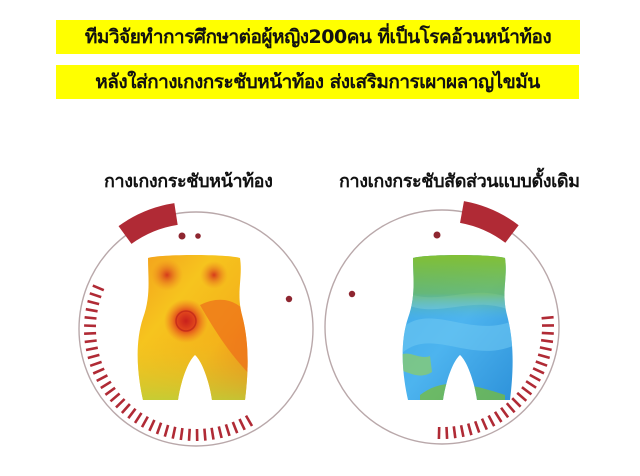 Image resolution: width=640 pixels, height=476 pixels. I want to click on left-hotspot-upper-right, so click(214, 275).